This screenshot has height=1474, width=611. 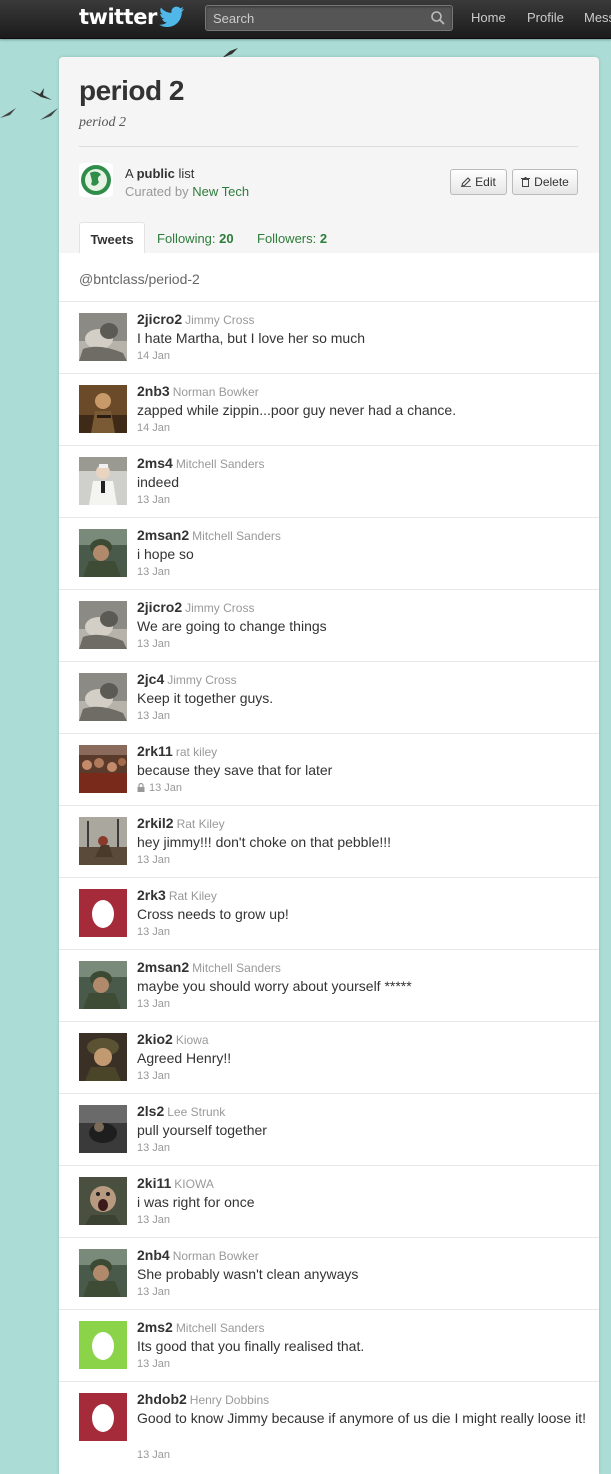 What do you see at coordinates (155, 1039) in the screenshot?
I see `tweet-username: 2kio2` at bounding box center [155, 1039].